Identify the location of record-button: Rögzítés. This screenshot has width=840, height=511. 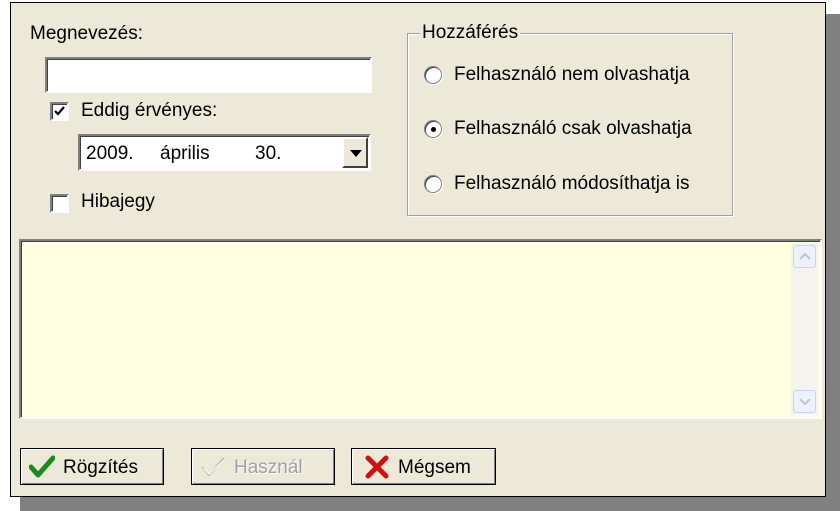
(92, 466).